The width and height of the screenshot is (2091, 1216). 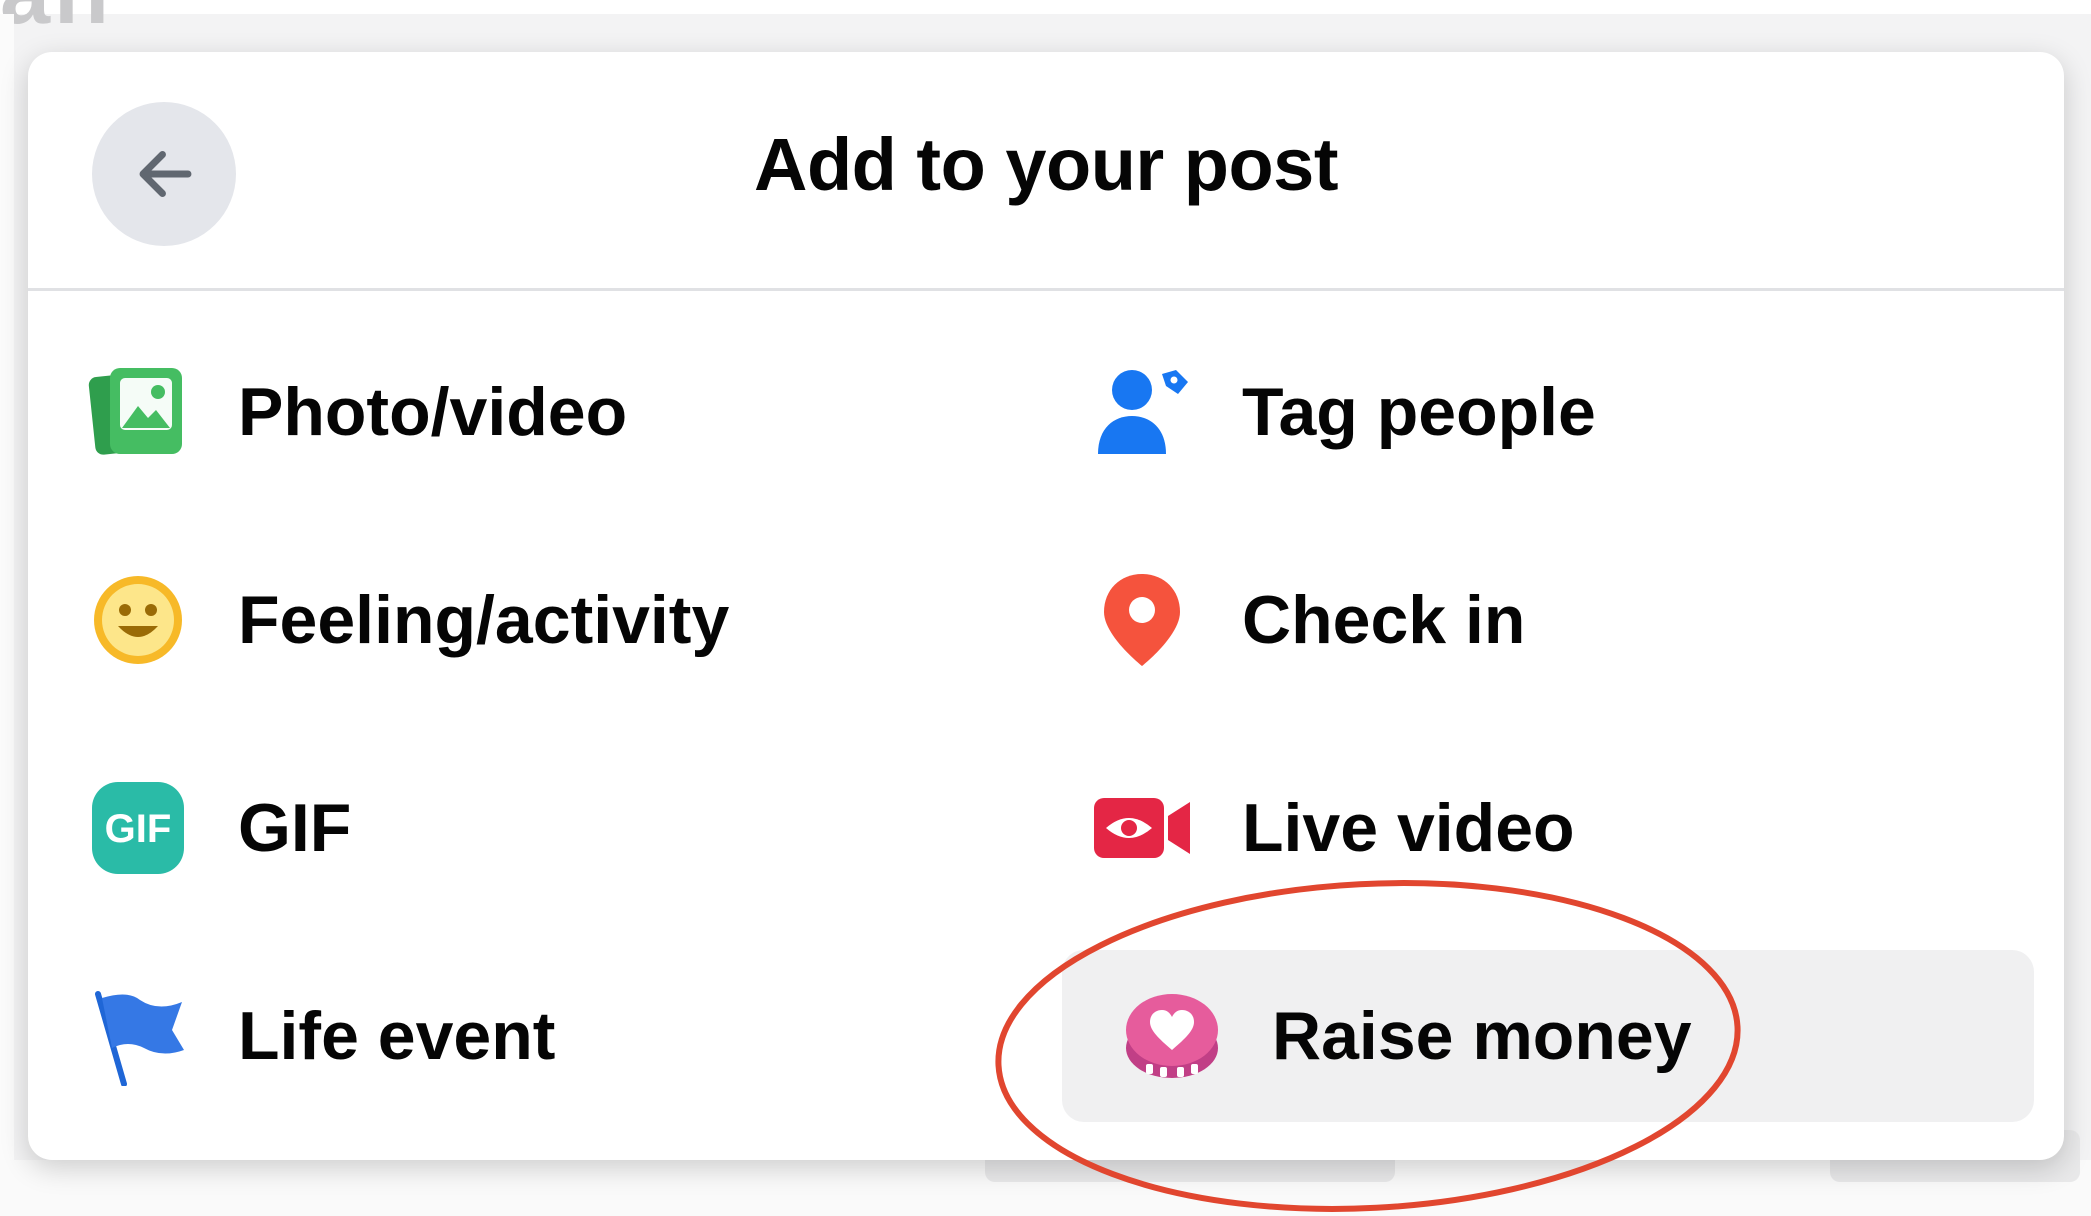 I want to click on option-feeling-activity: Feeling/activity, so click(x=538, y=620).